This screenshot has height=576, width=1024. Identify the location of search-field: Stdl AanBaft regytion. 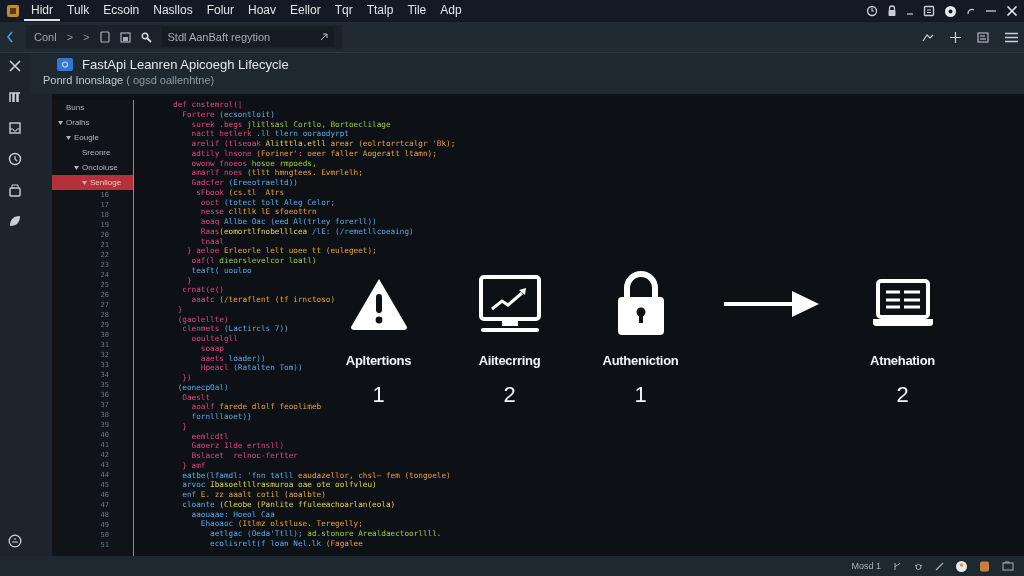
(247, 37).